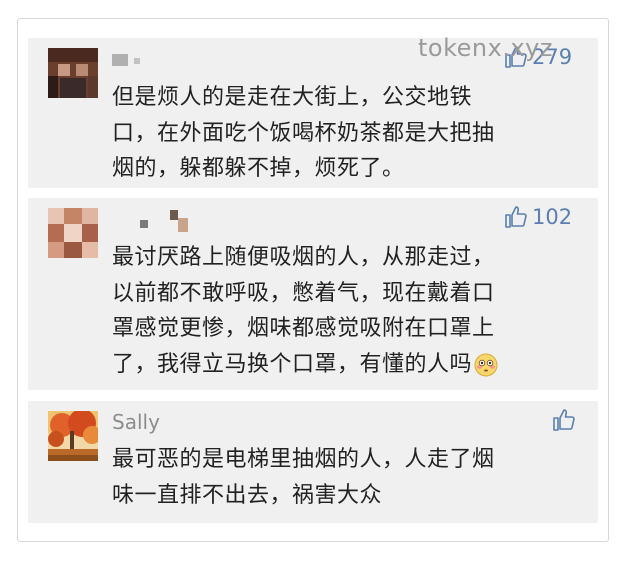 The height and width of the screenshot is (563, 628). I want to click on comment-text: 最可恶的是电梯里抽烟的人，人走了烟 味一直排不出去，祸害大众, so click(303, 477).